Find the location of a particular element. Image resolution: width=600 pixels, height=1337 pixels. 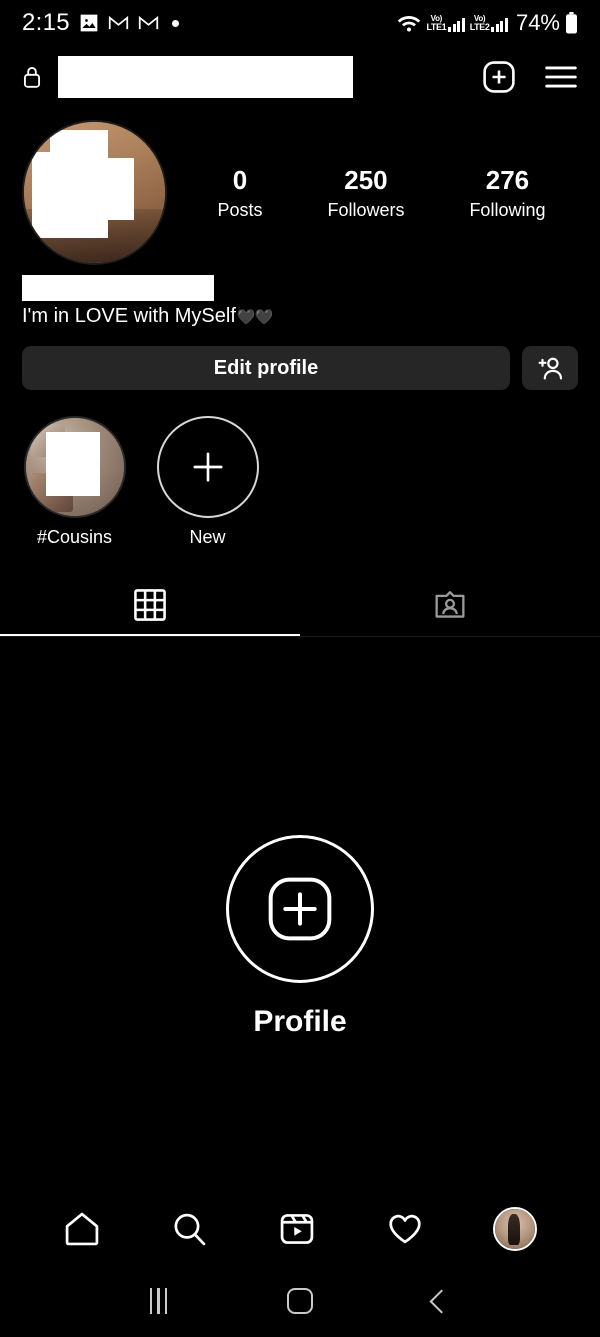

tab-grid is located at coordinates (150, 605).